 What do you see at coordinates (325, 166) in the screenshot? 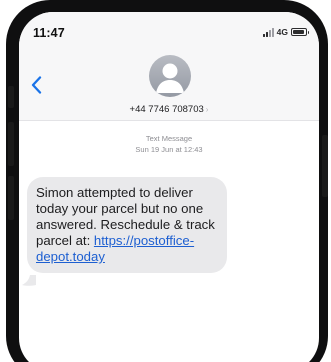
I see `power-button` at bounding box center [325, 166].